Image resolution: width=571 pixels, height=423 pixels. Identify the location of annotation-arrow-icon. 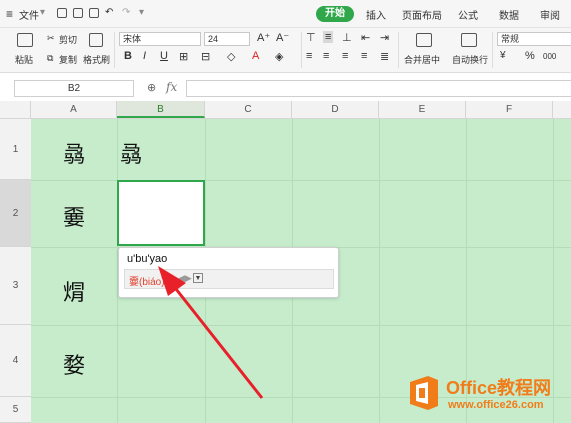
(211, 332).